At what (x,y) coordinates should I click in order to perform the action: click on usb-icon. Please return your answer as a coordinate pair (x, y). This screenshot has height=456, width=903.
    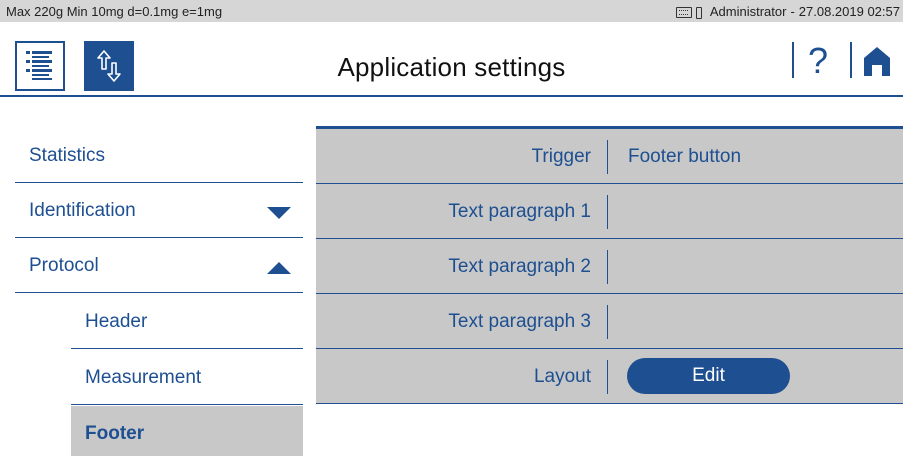
    Looking at the image, I should click on (698, 12).